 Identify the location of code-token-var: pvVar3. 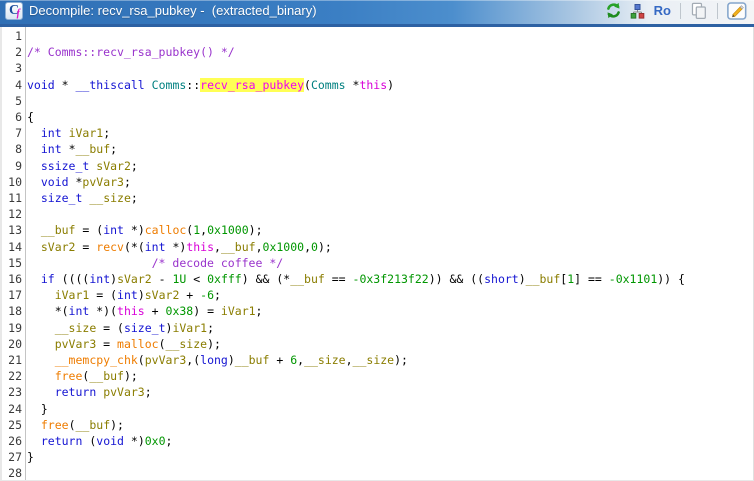
(76, 344).